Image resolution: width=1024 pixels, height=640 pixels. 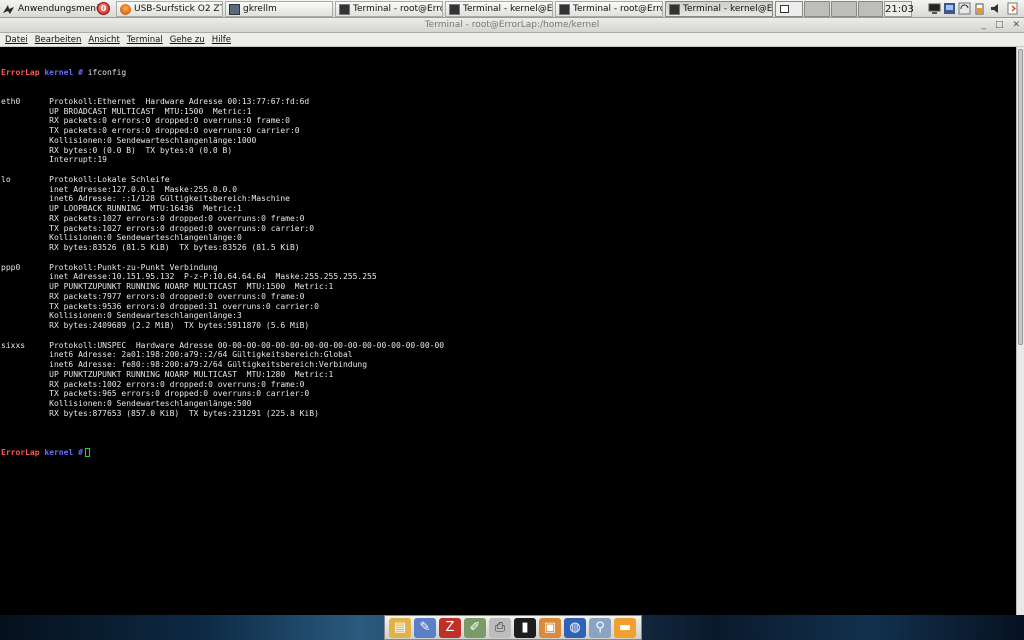 I want to click on menu-datei: Datei, so click(x=16, y=40).